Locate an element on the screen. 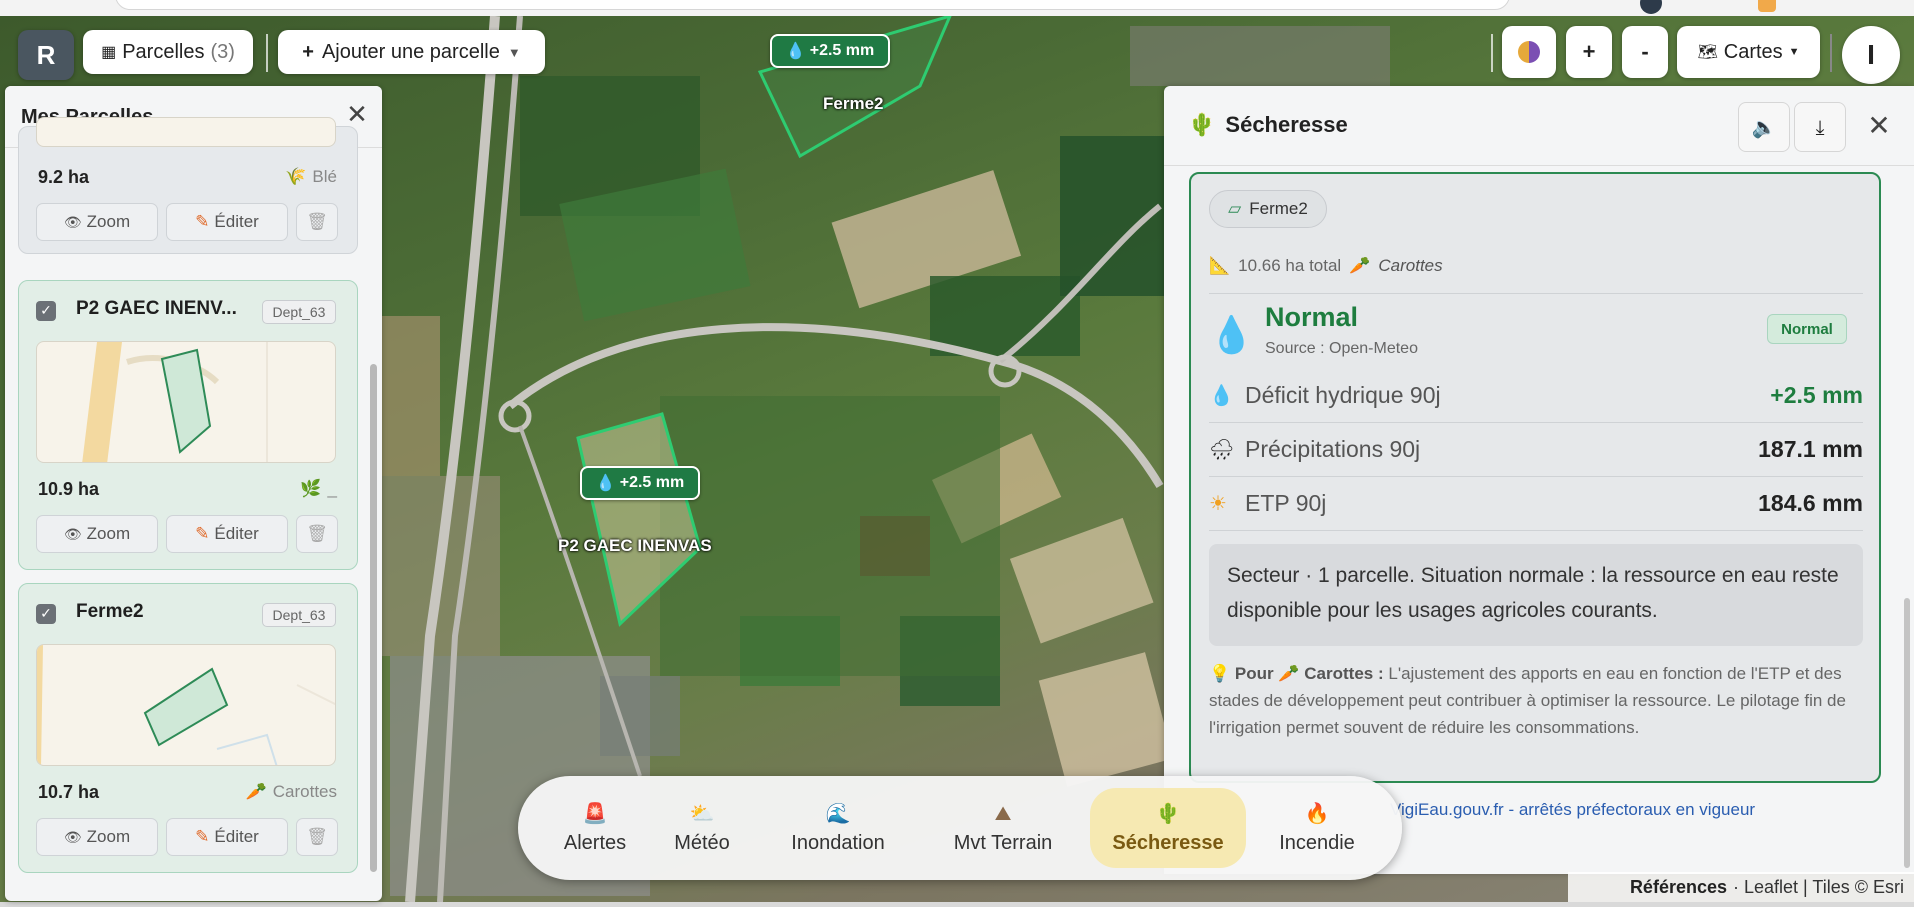  panel-scrollbar is located at coordinates (1907, 733).